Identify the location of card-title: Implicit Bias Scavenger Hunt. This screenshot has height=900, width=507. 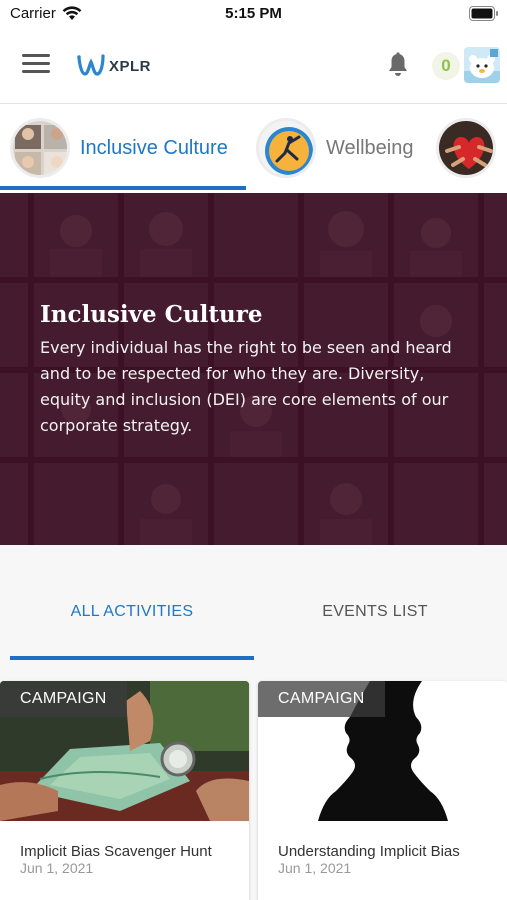
(116, 851).